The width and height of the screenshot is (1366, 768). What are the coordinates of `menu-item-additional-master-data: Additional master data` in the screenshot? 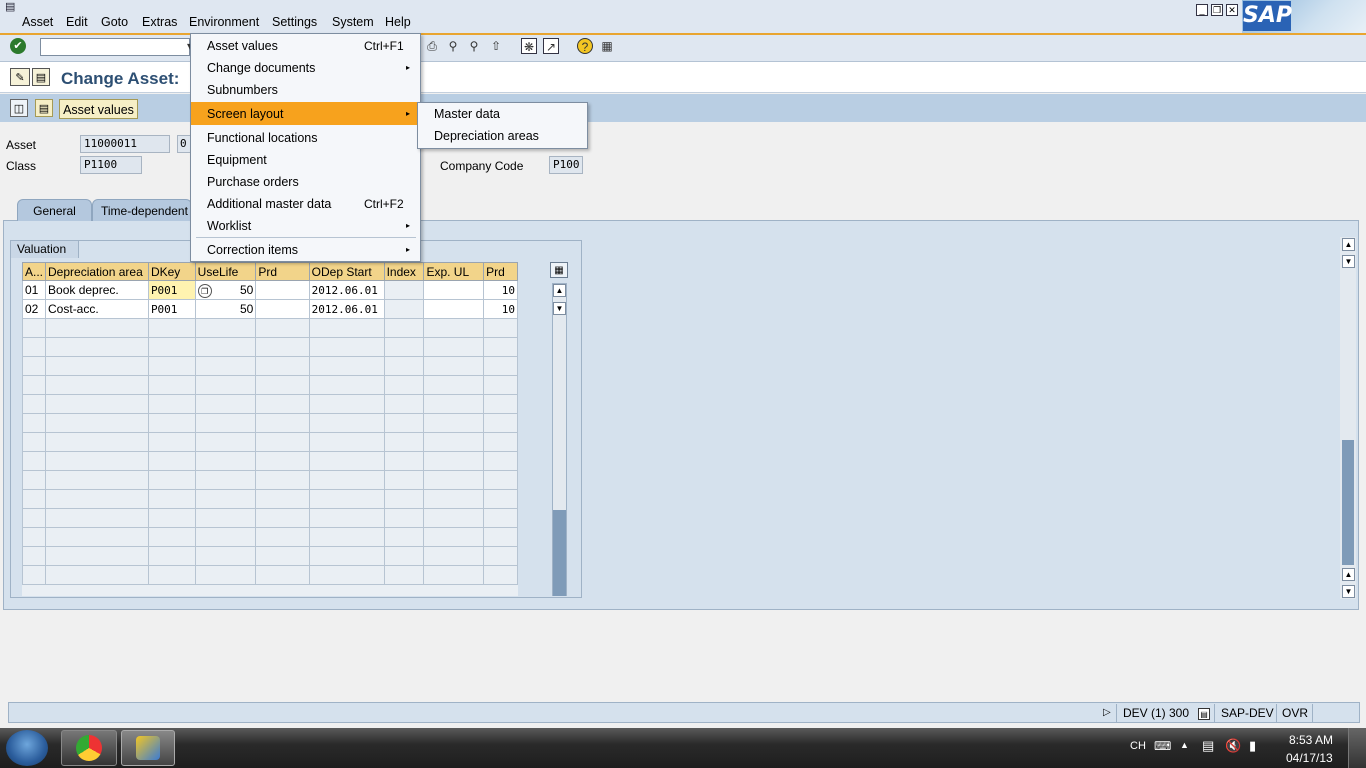 It's located at (269, 204).